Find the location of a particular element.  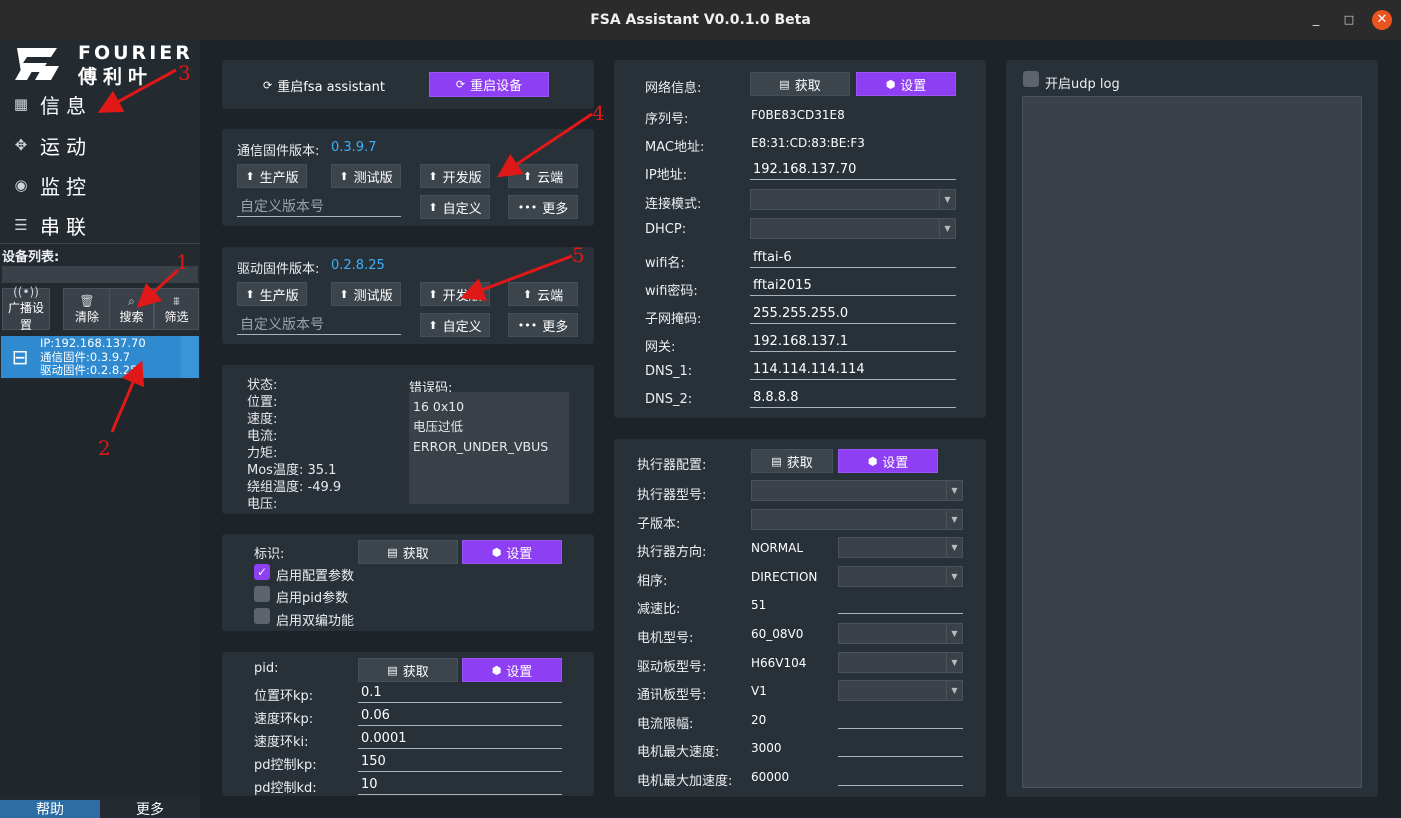

annotation-label: 2 is located at coordinates (104, 448).